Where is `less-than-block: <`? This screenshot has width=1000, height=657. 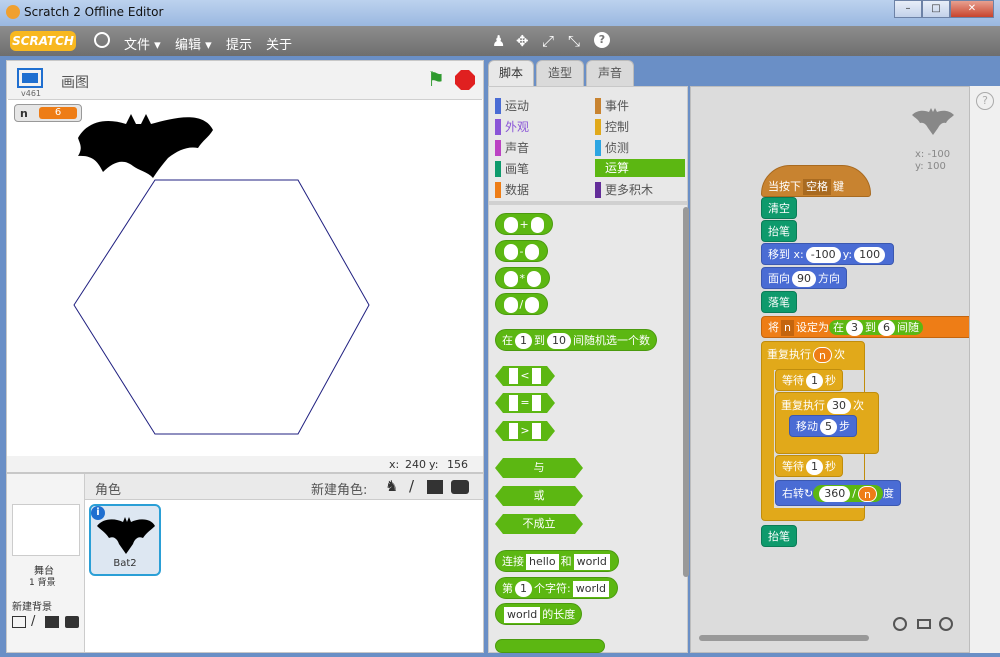 less-than-block: < is located at coordinates (525, 376).